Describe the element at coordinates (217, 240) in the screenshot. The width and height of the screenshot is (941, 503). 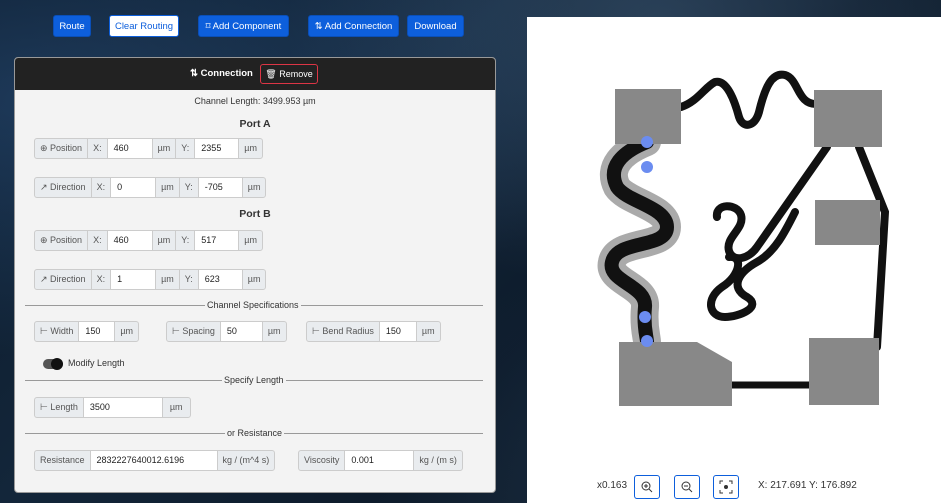
I see `port-b-pos-y-input: 517` at that location.